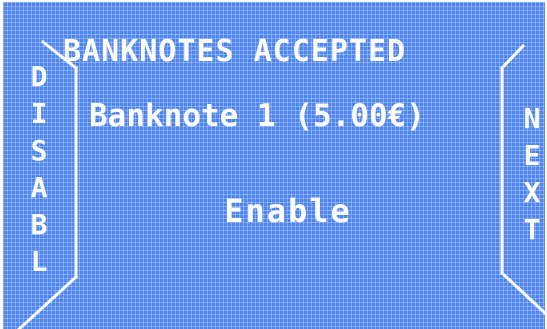 Image resolution: width=547 pixels, height=329 pixels. What do you see at coordinates (532, 118) in the screenshot?
I see `next-letter: N` at bounding box center [532, 118].